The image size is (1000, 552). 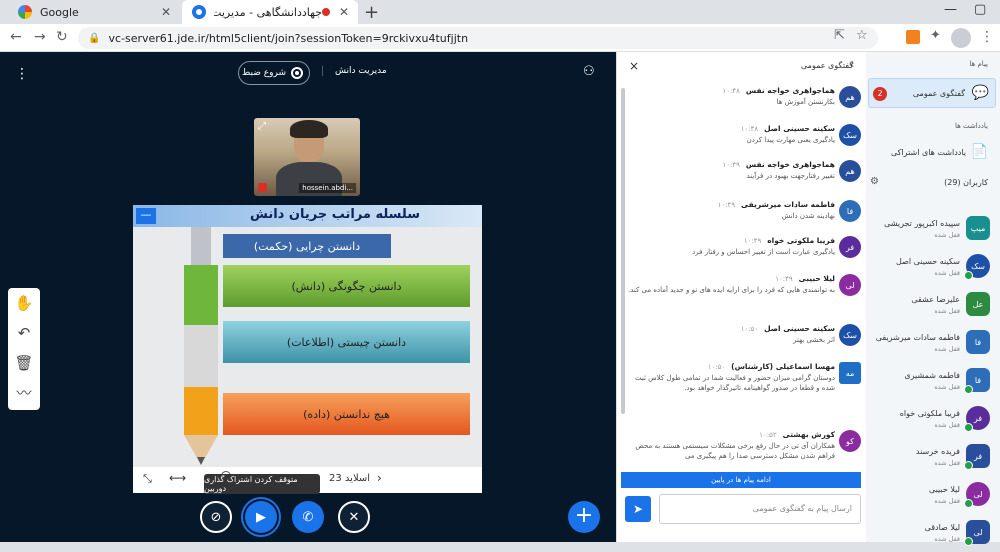 I want to click on bigbluebutton-favicon-icon, so click(x=199, y=12).